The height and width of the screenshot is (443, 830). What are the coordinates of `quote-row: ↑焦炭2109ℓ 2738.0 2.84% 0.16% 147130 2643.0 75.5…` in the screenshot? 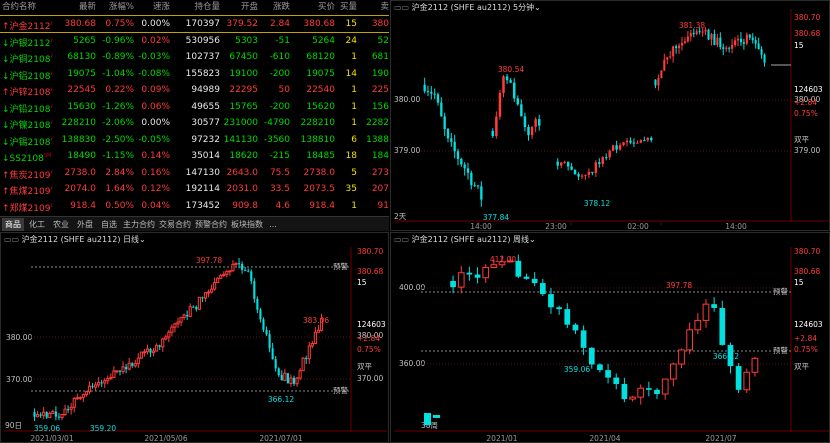 It's located at (194, 173).